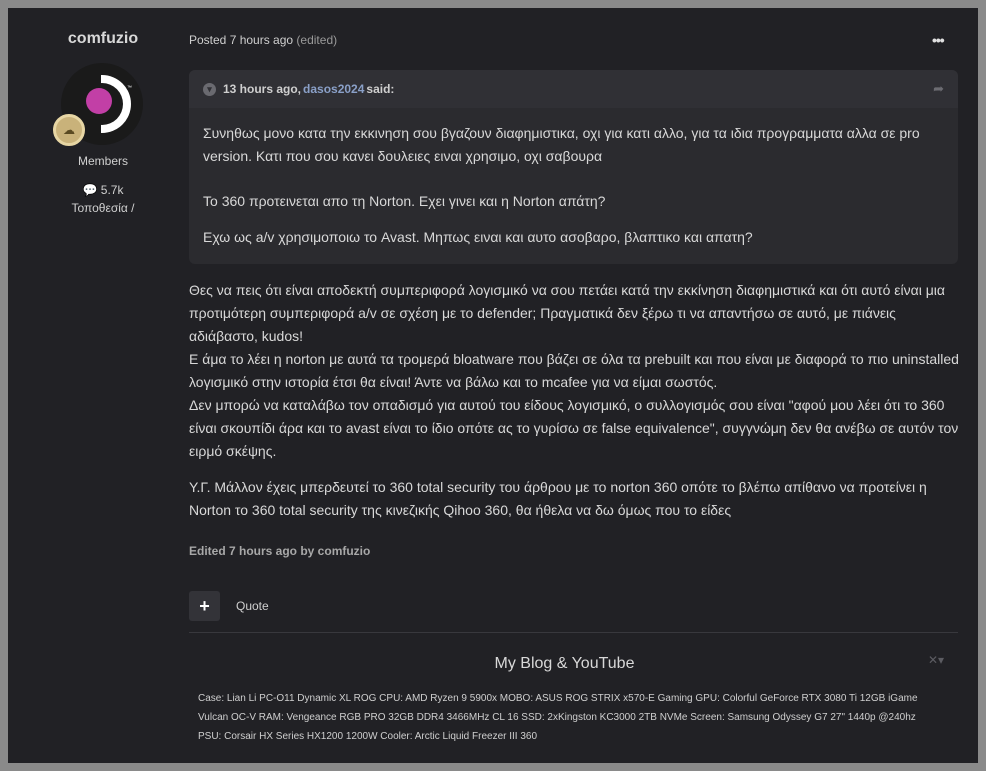  What do you see at coordinates (241, 40) in the screenshot?
I see `posted-time: Posted 7 hours ago` at bounding box center [241, 40].